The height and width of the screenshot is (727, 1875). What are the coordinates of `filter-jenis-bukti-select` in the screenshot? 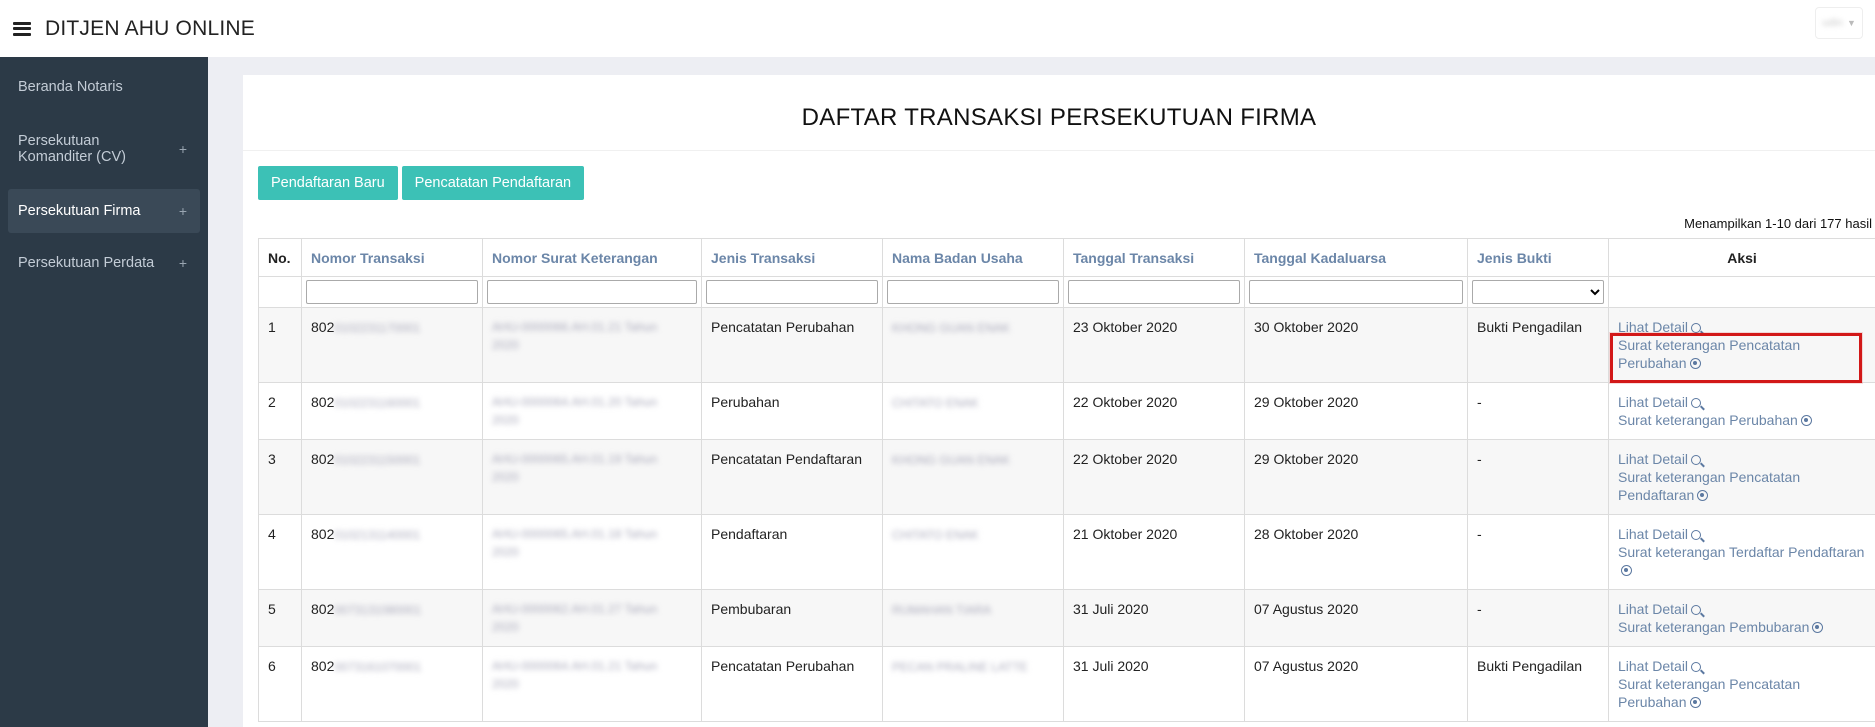 It's located at (1538, 292).